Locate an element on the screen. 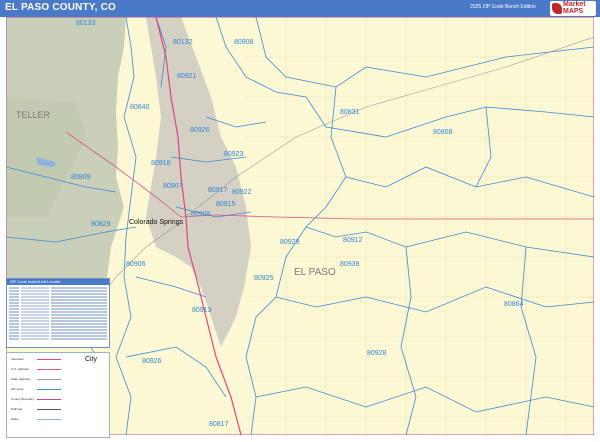 The height and width of the screenshot is (442, 600). edition-label: 2025 ZIP Code Bench Edition is located at coordinates (503, 7).